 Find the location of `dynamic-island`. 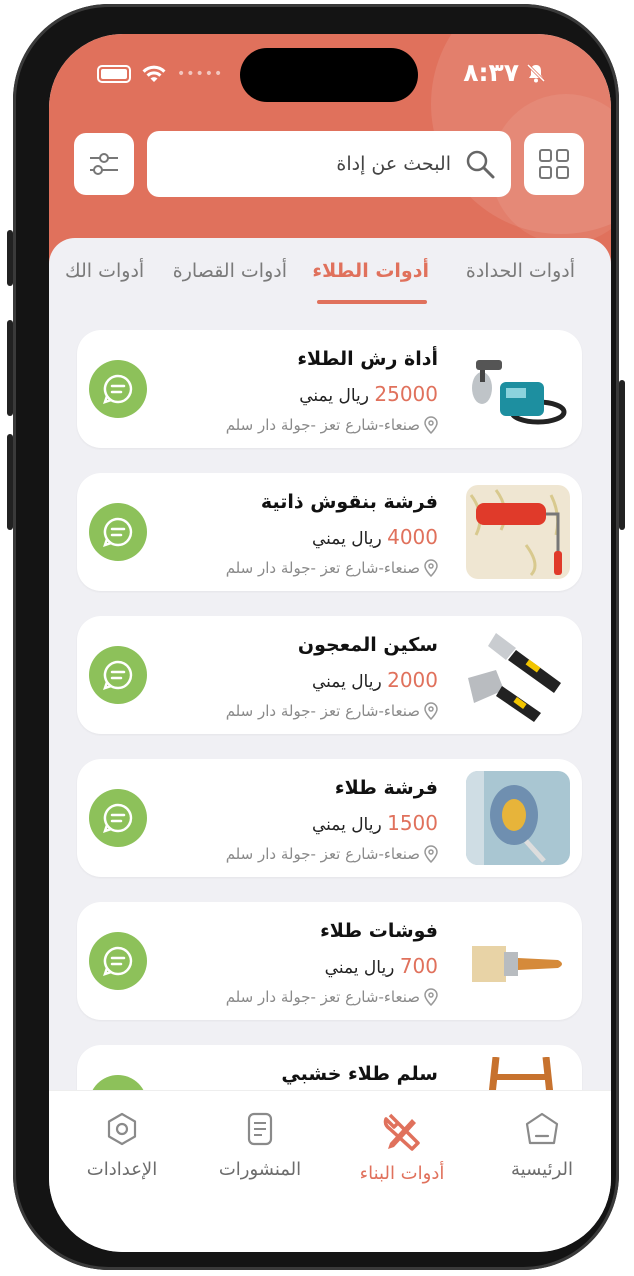

dynamic-island is located at coordinates (329, 75).